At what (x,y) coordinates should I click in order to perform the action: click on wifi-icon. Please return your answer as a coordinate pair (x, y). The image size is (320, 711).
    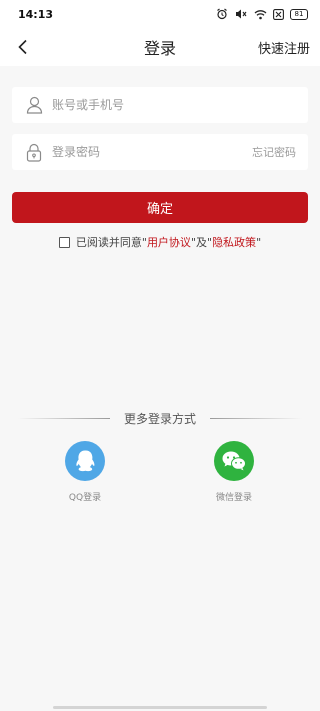
    Looking at the image, I should click on (260, 14).